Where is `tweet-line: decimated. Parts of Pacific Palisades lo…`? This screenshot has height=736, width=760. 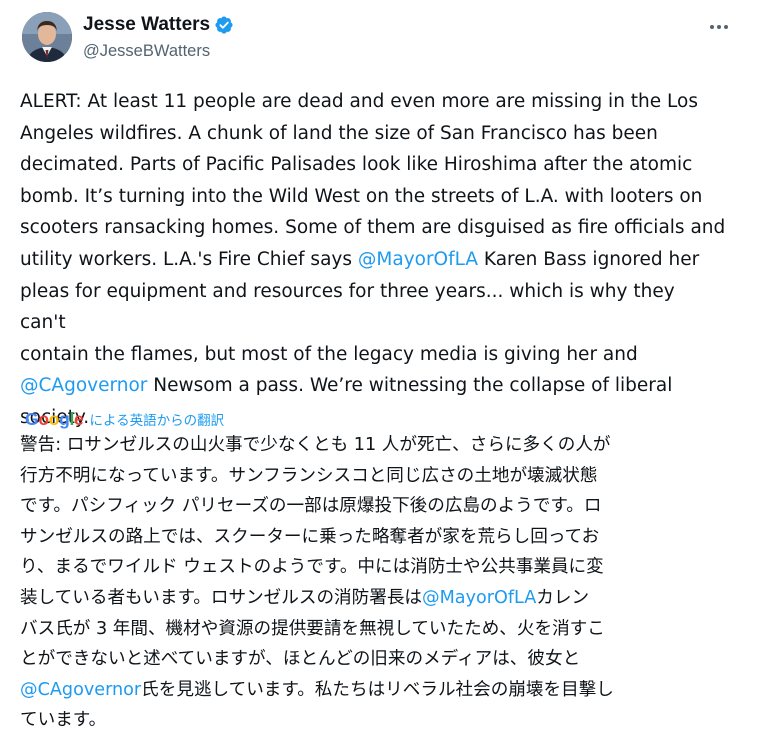 tweet-line: decimated. Parts of Pacific Palisades lo… is located at coordinates (356, 165).